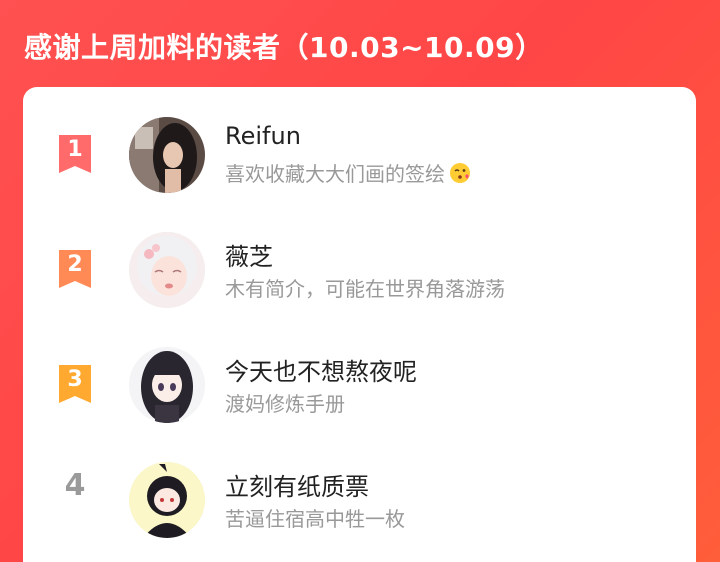  I want to click on reader-name: 薇芝, so click(249, 257).